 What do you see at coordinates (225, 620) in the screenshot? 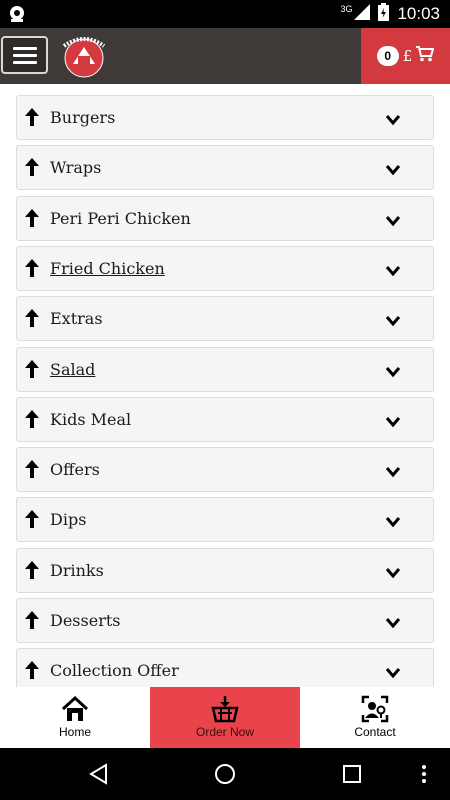
I see `category-item: Desserts` at bounding box center [225, 620].